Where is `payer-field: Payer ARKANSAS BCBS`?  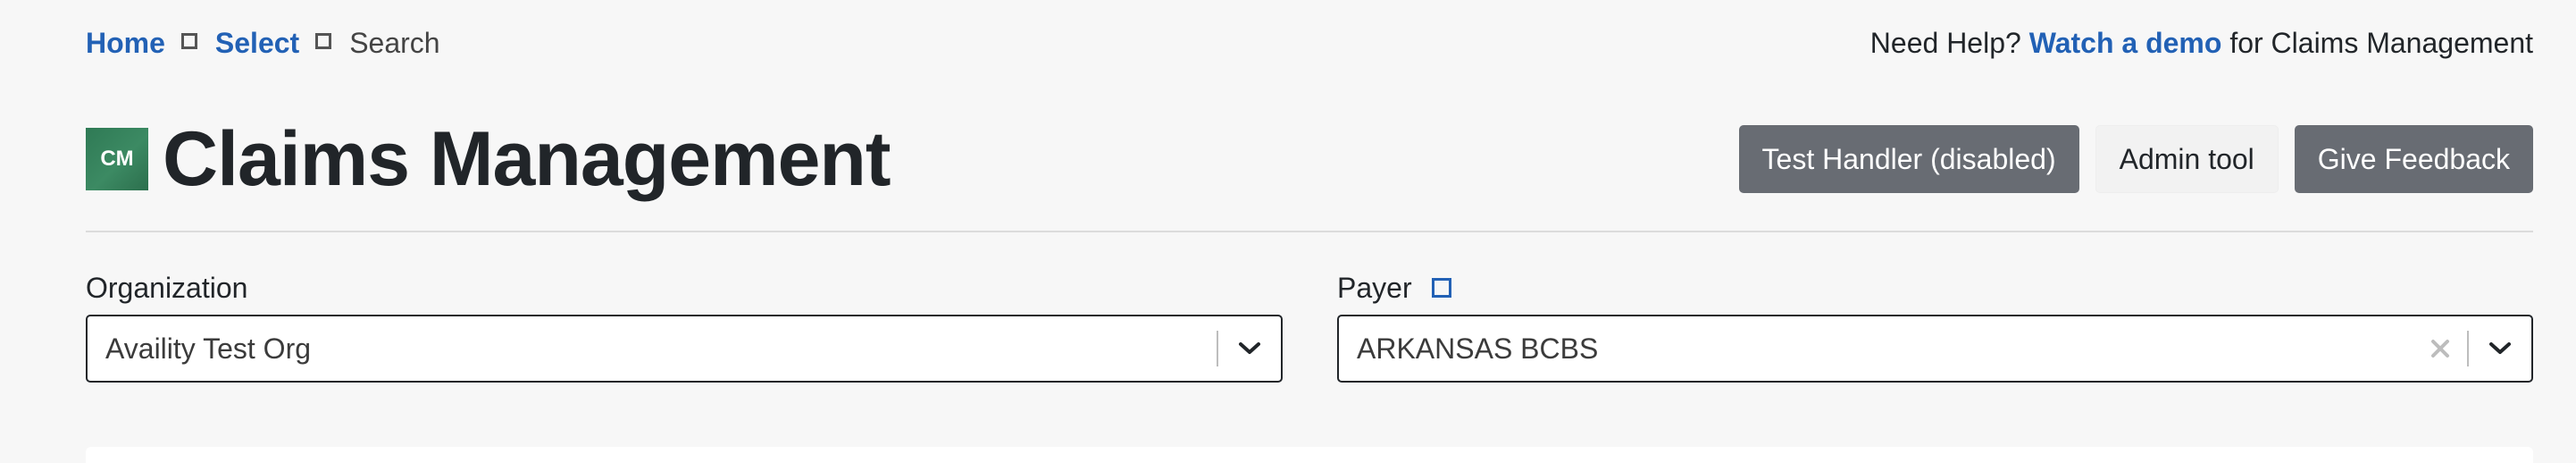 payer-field: Payer ARKANSAS BCBS is located at coordinates (1935, 325).